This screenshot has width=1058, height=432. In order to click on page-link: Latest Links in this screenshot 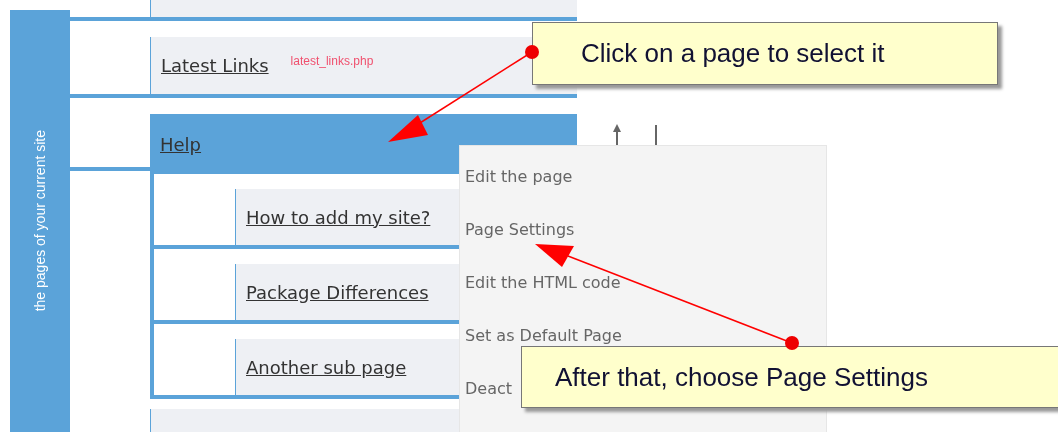, I will do `click(215, 65)`.